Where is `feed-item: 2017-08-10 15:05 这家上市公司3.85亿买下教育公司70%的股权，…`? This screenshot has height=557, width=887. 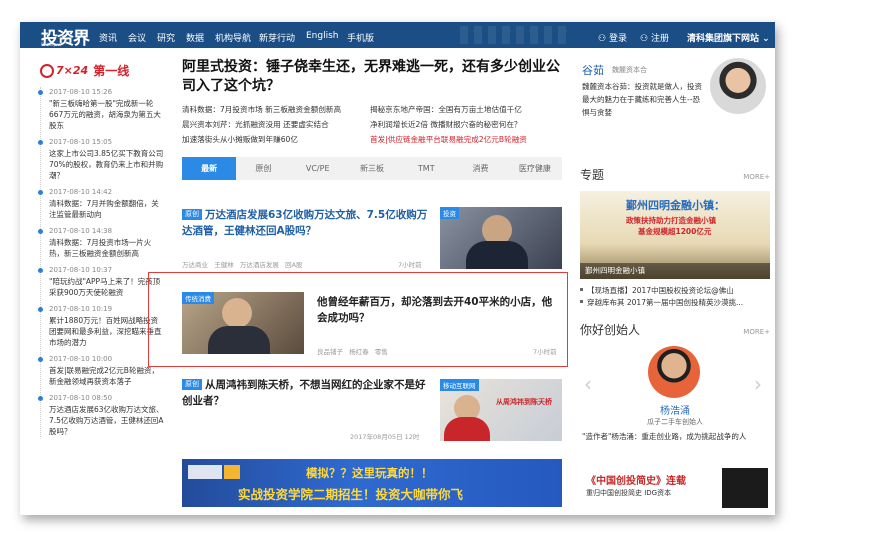
feed-item: 2017-08-10 15:05 这家上市公司3.85亿买下教育公司70%的股权，… is located at coordinates (101, 159).